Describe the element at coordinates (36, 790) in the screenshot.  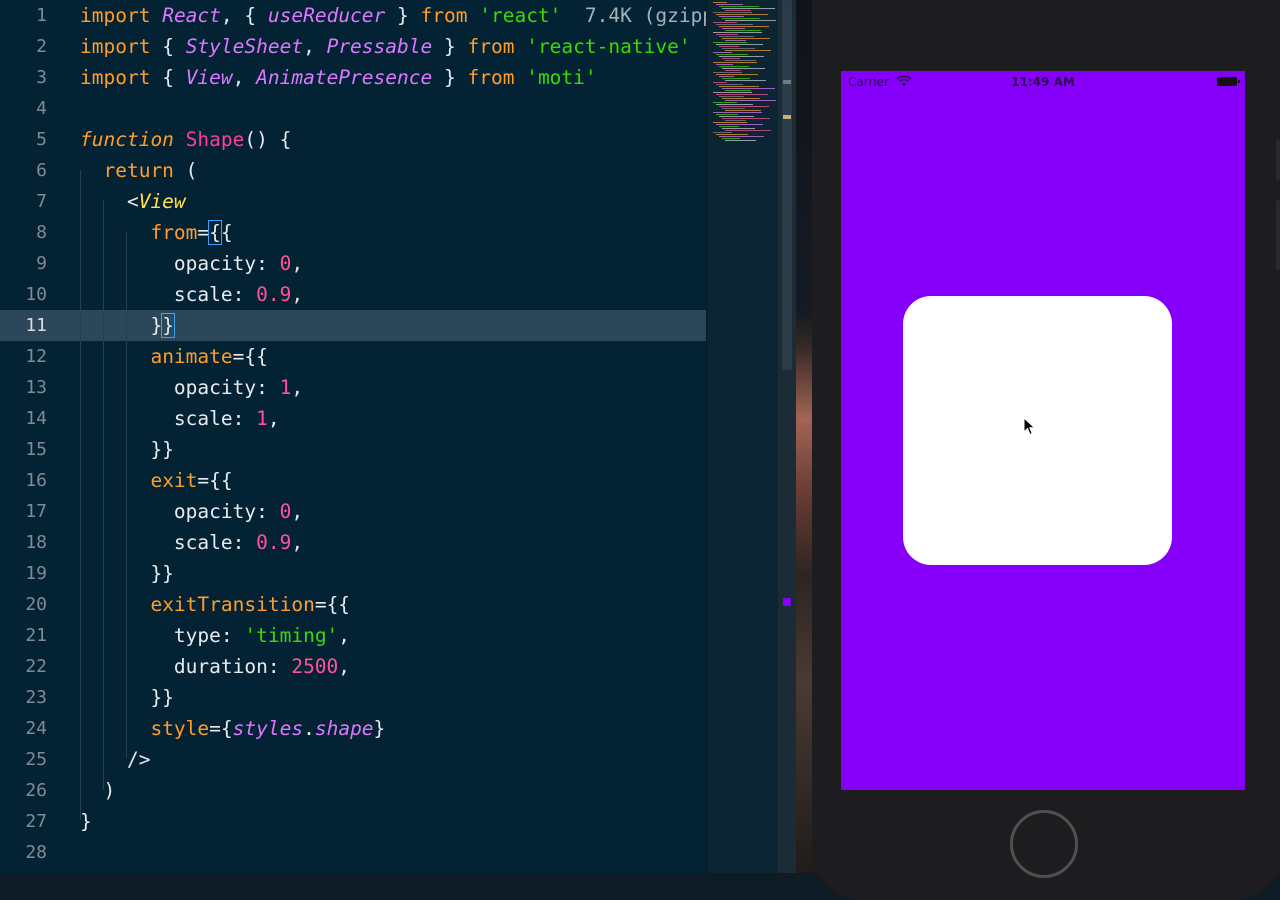
I see `line-number: 26` at that location.